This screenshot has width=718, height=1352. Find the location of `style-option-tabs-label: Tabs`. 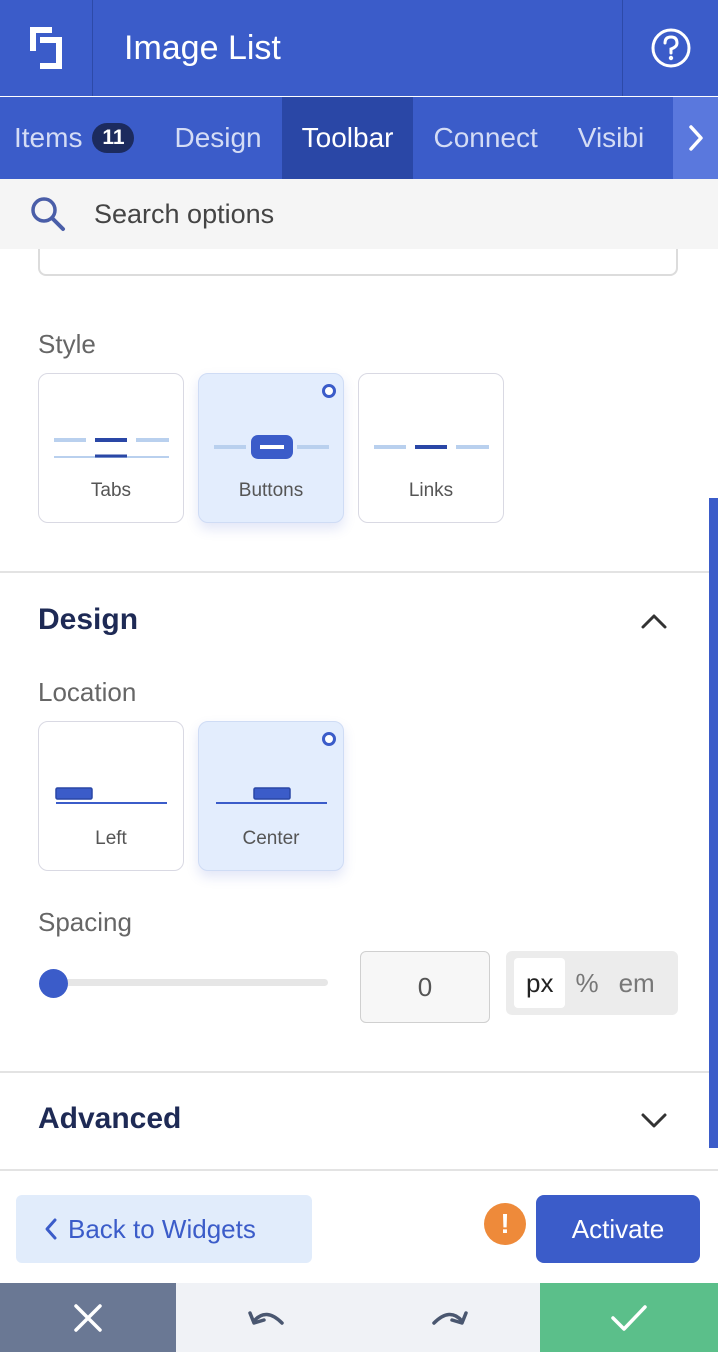

style-option-tabs-label: Tabs is located at coordinates (111, 490).